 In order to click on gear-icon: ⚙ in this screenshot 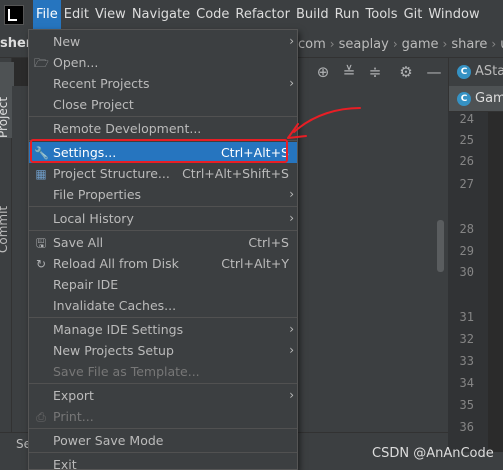, I will do `click(406, 72)`.